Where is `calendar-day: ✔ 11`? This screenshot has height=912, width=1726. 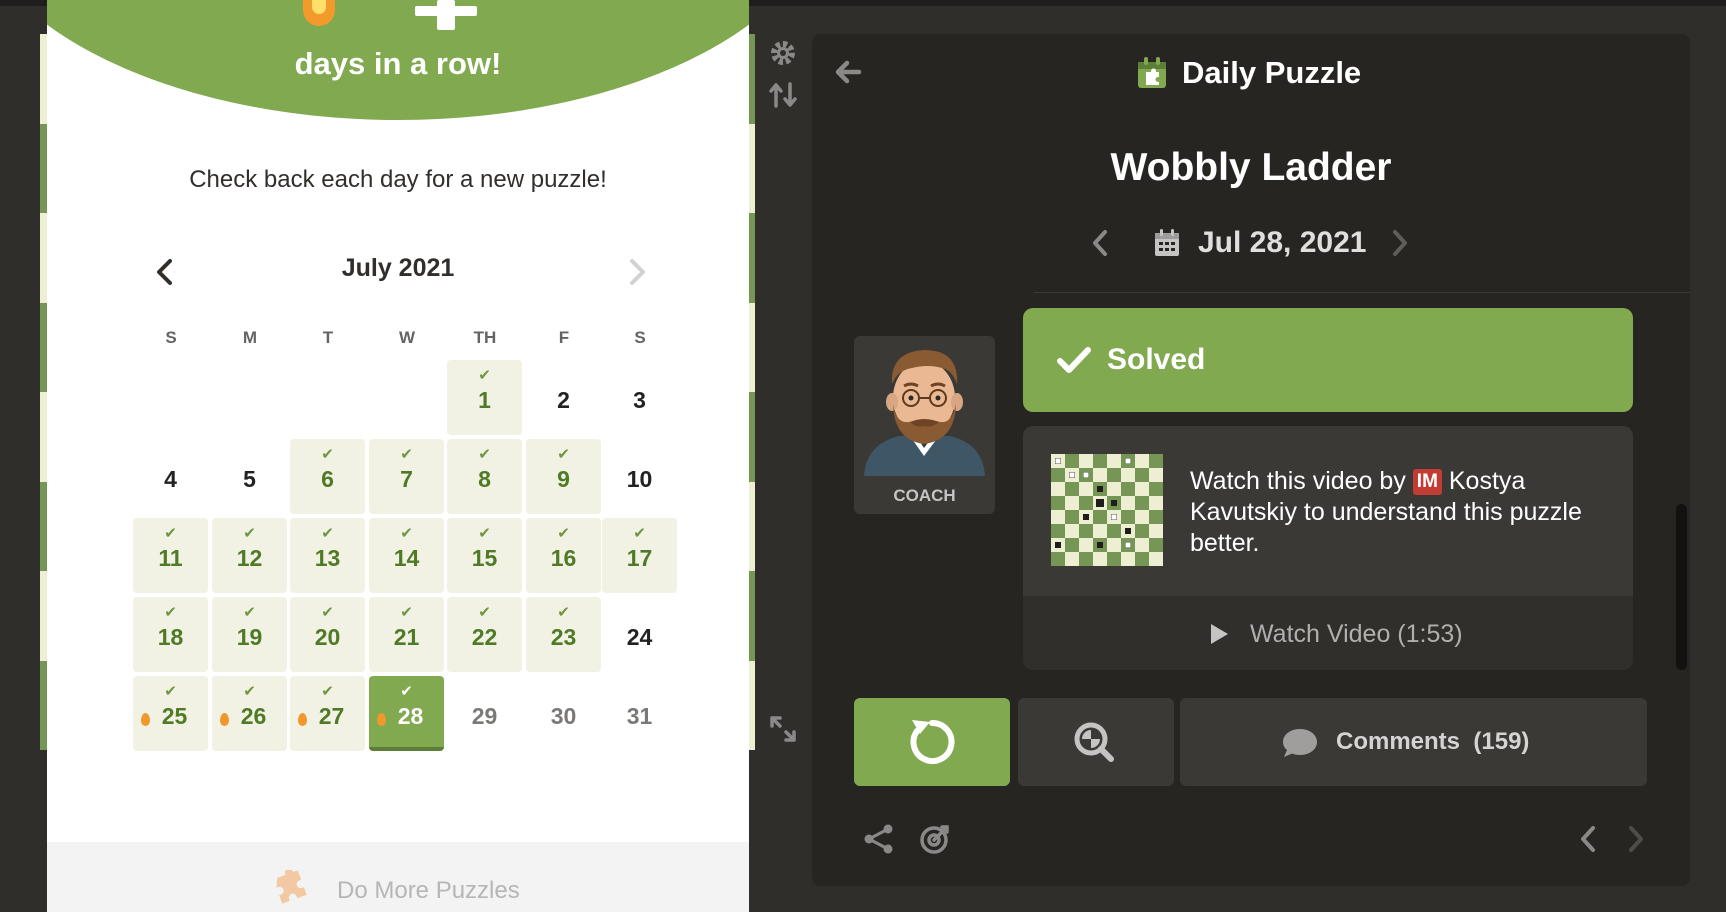
calendar-day: ✔ 11 is located at coordinates (170, 555).